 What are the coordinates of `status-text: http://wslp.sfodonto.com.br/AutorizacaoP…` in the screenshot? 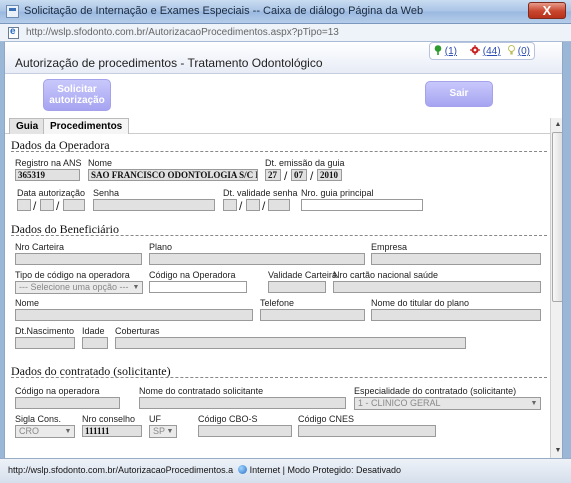 It's located at (204, 470).